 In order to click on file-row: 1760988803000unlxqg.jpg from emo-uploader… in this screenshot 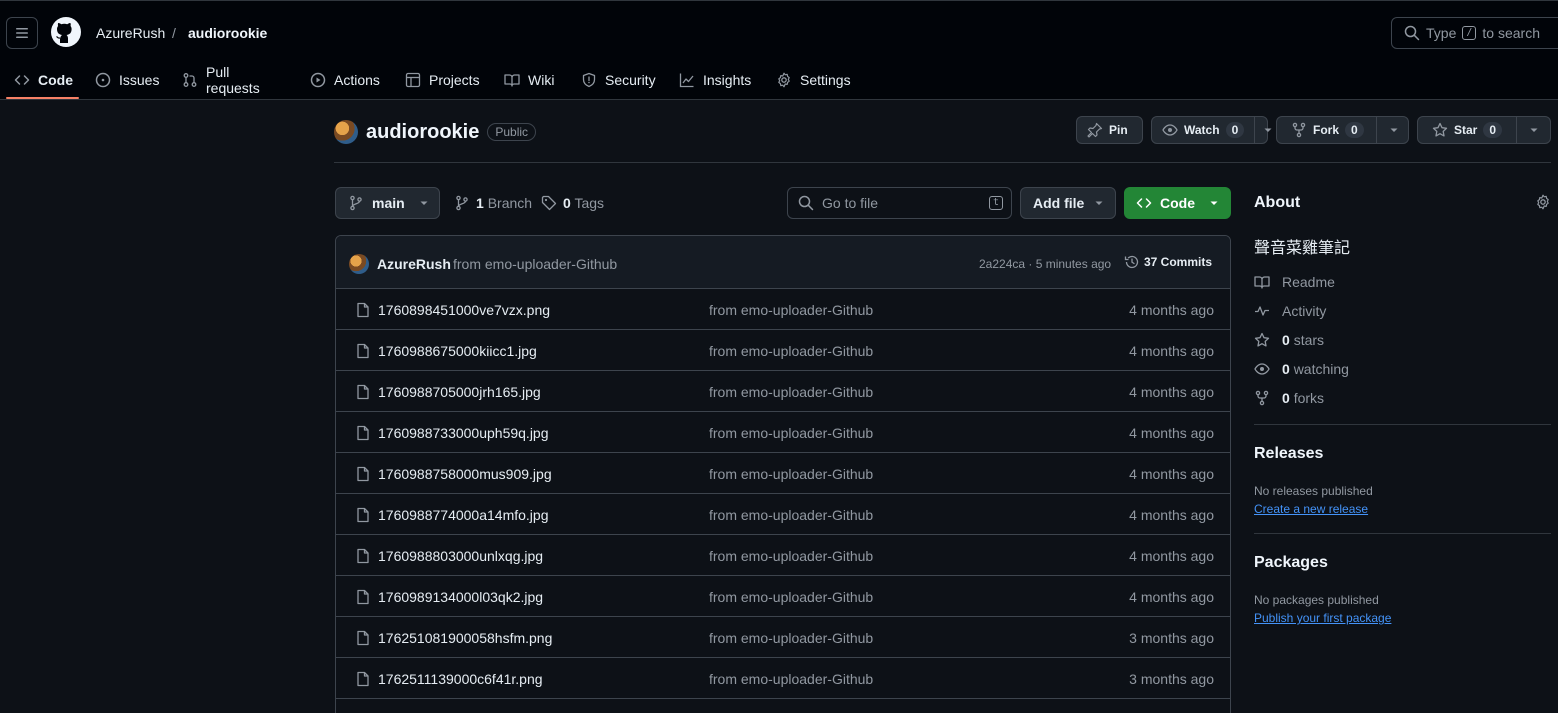, I will do `click(783, 555)`.